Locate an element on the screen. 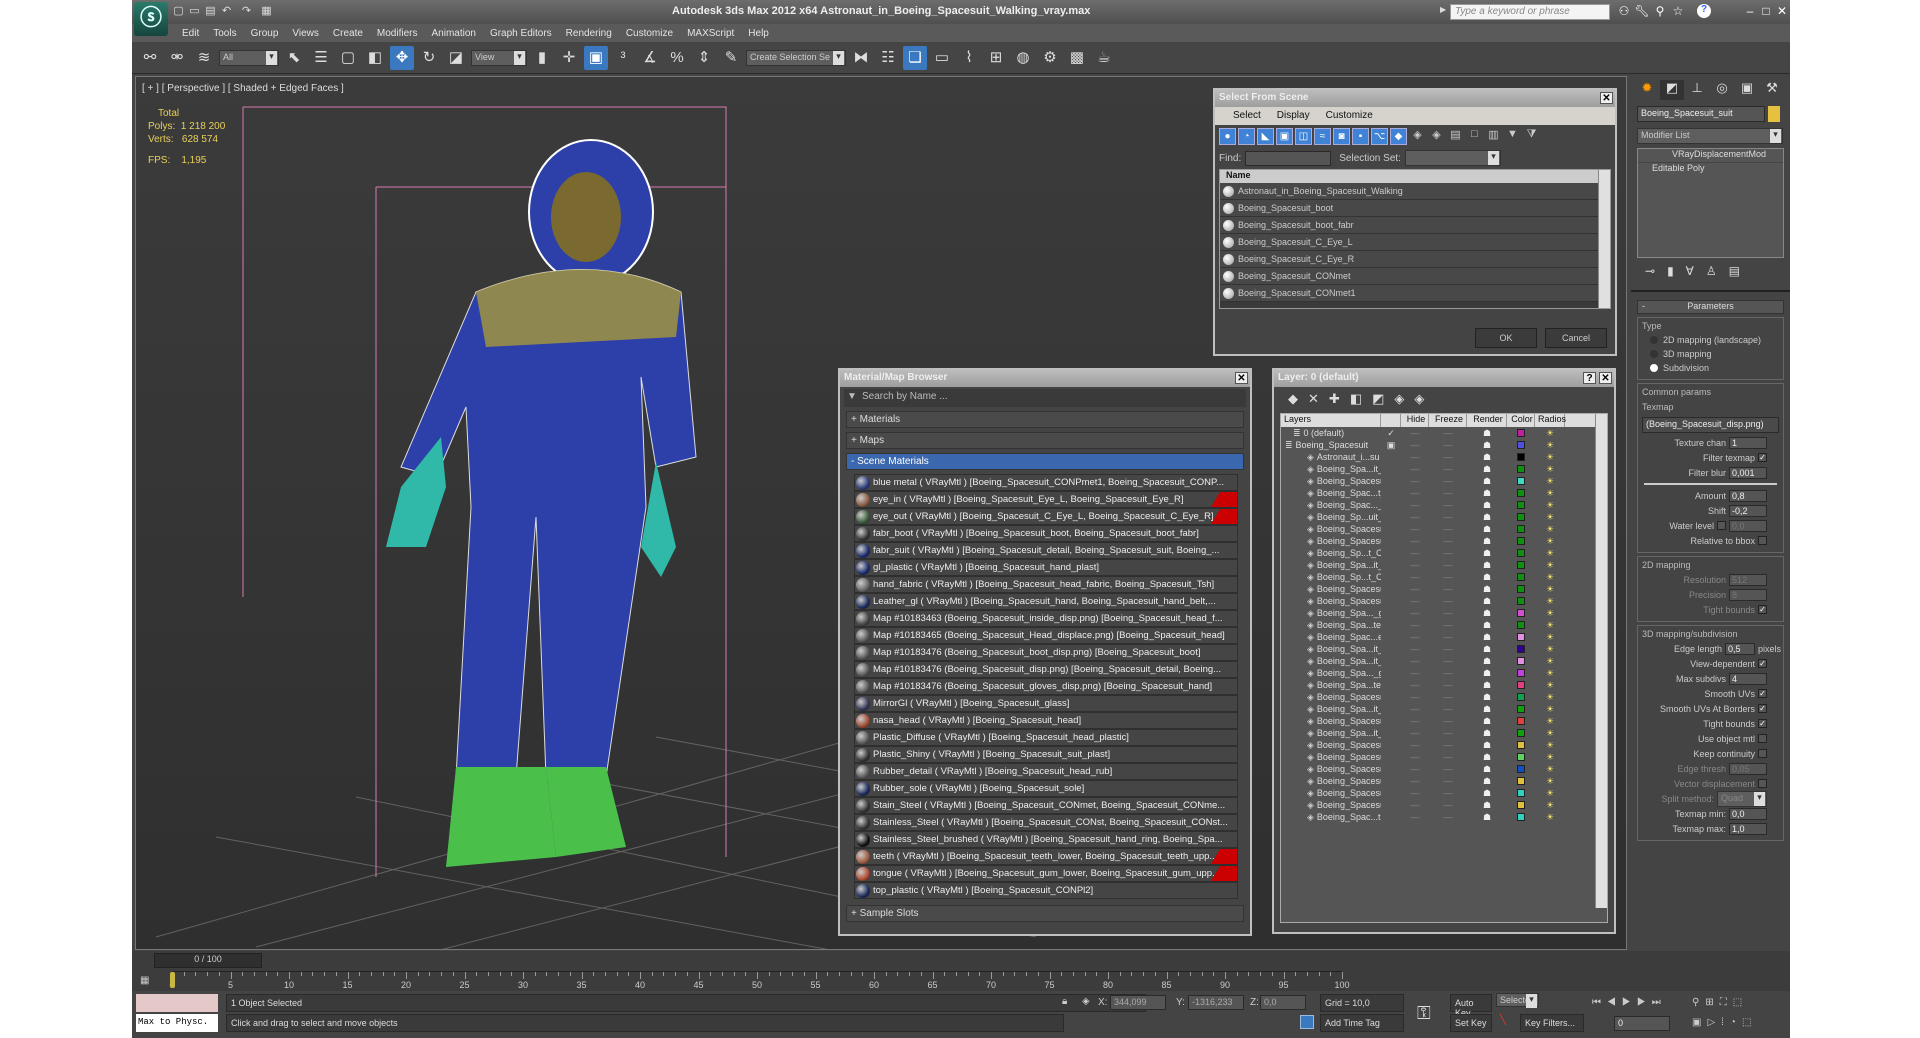  tight-bounds-2d-checkbox: ✓ is located at coordinates (1762, 609).